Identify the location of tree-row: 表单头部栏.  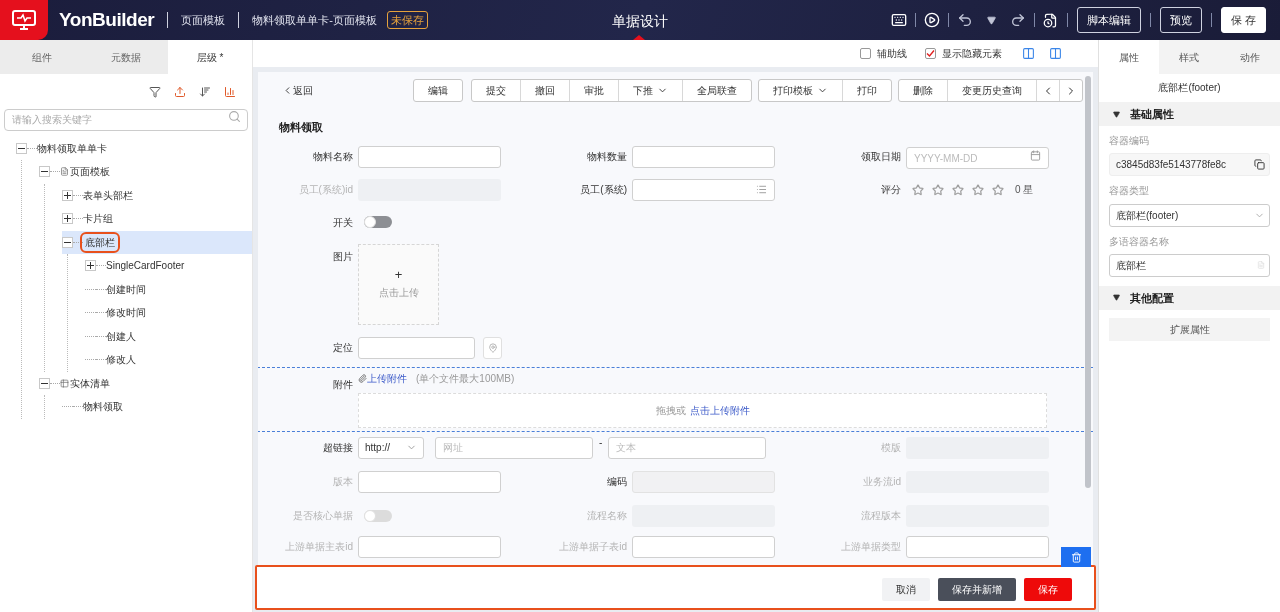
(157, 195).